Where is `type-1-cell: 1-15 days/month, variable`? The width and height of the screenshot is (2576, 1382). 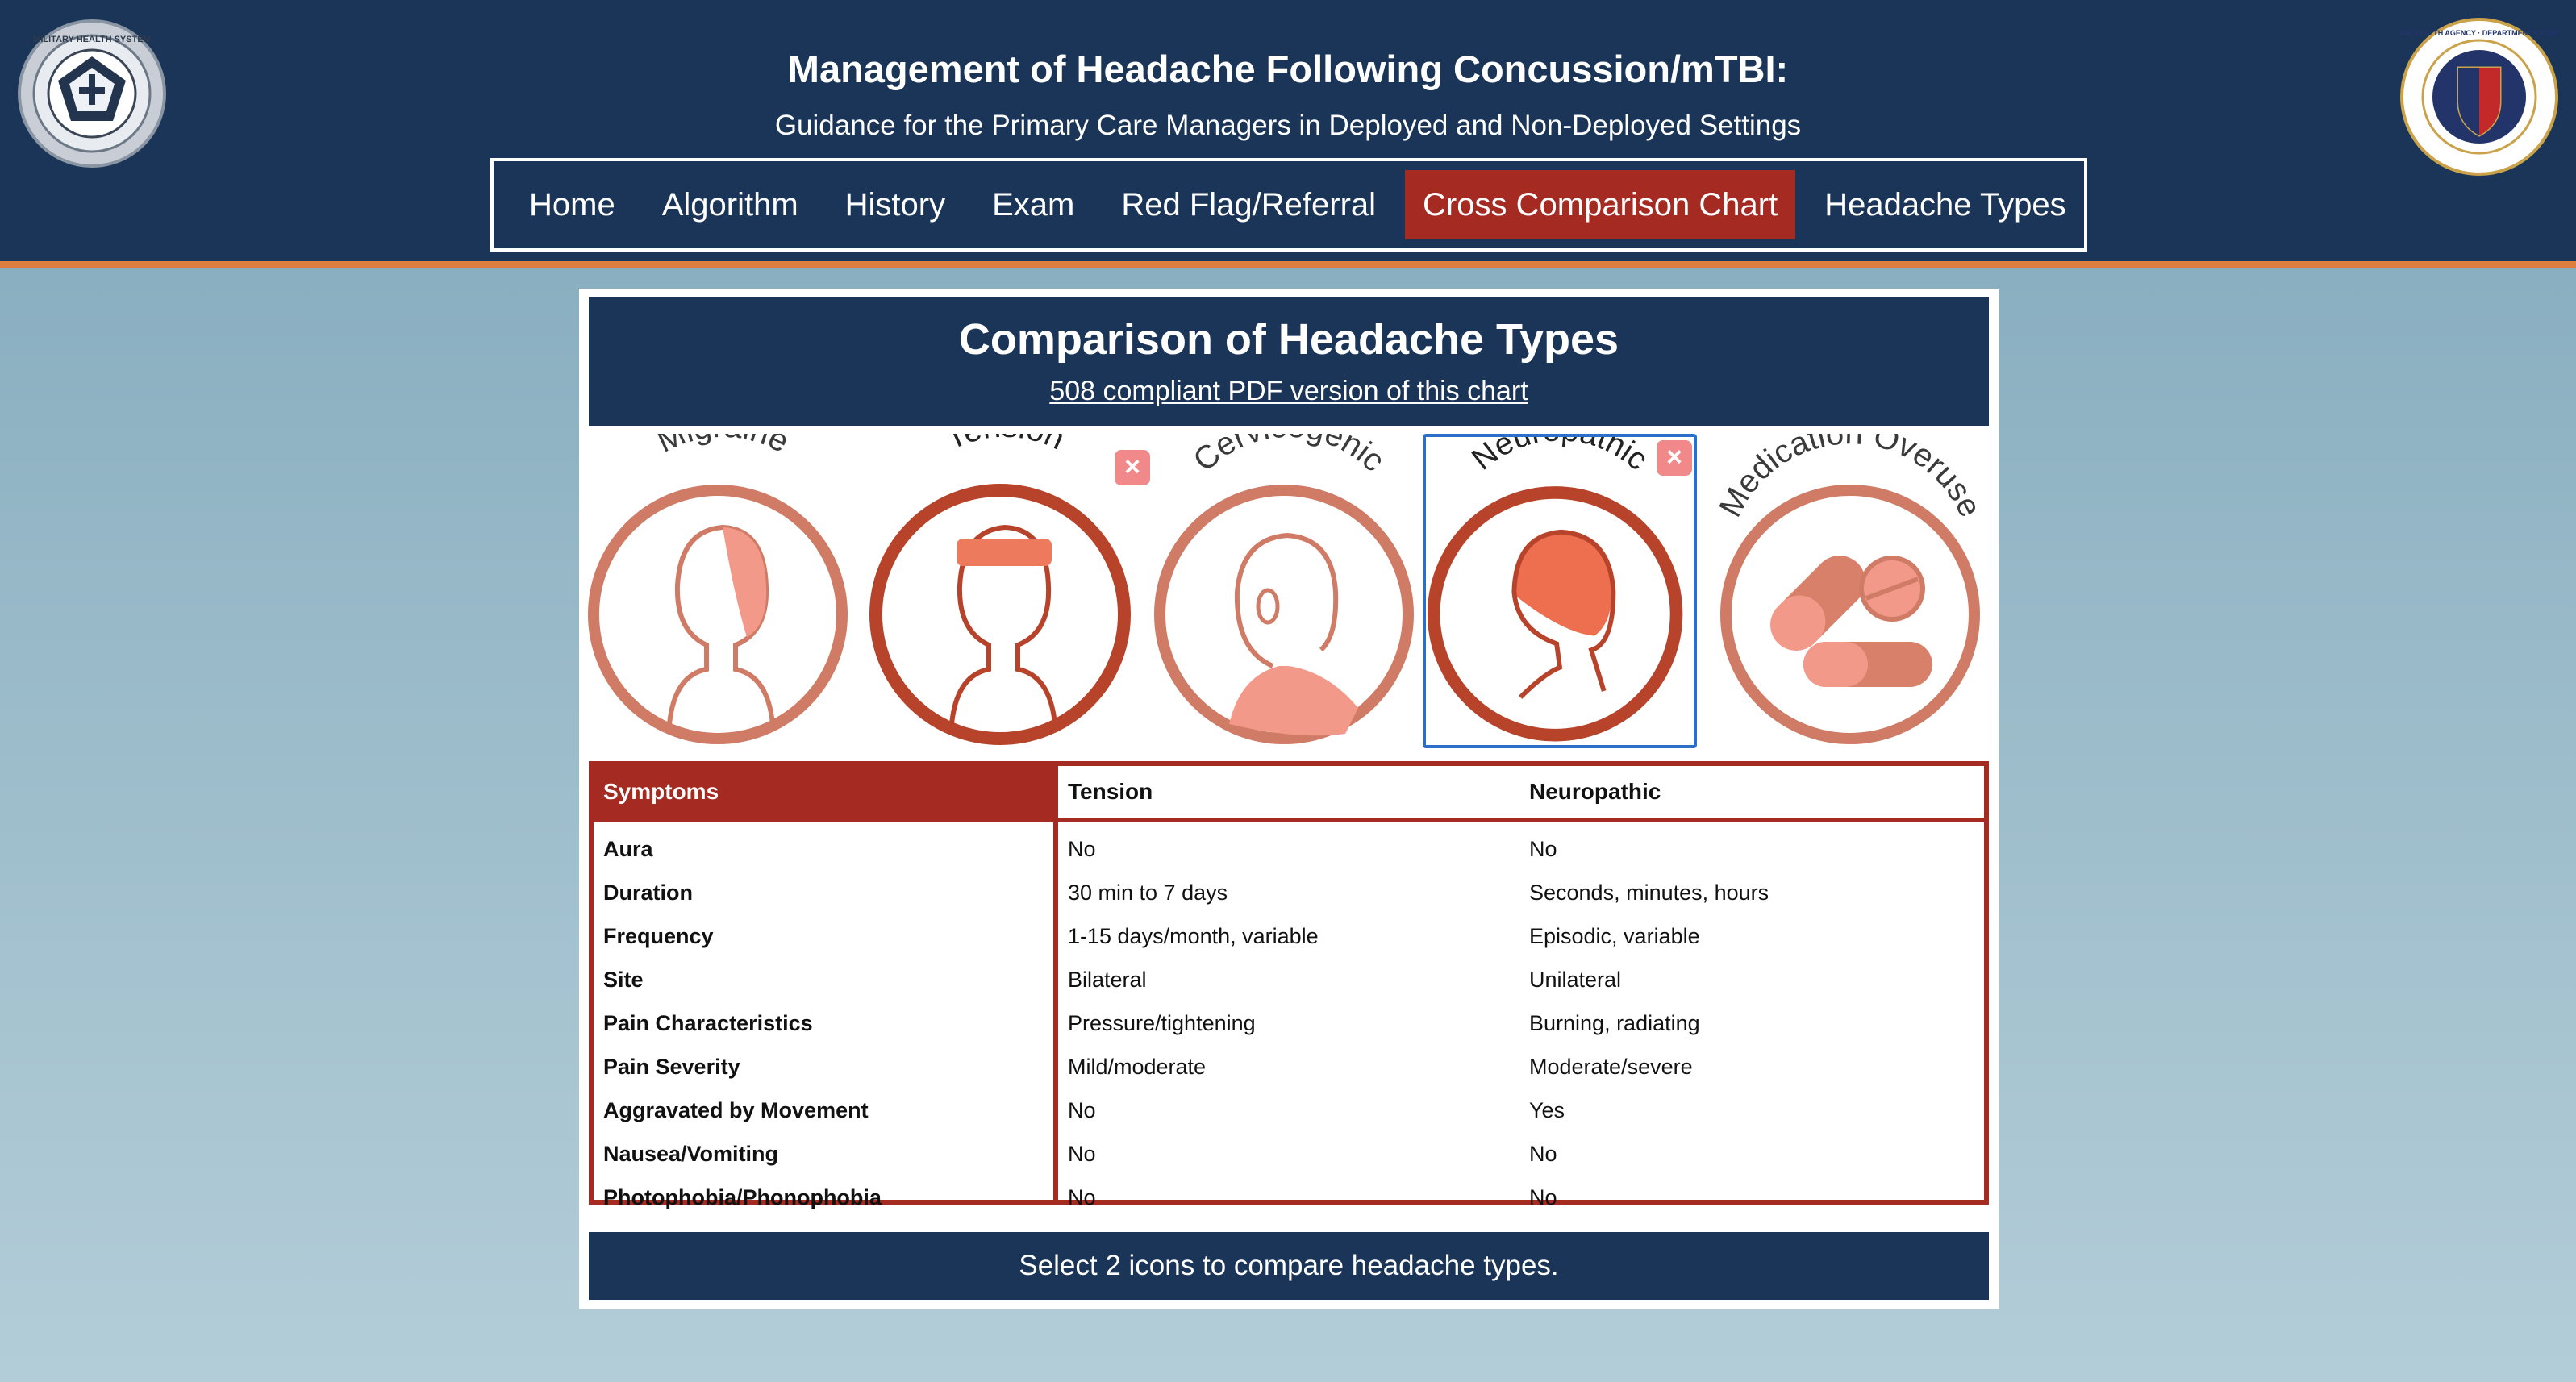
type-1-cell: 1-15 days/month, variable is located at coordinates (1193, 936).